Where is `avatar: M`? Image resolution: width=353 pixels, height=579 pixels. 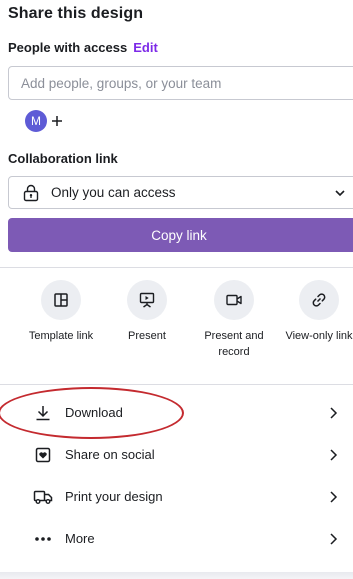
avatar: M is located at coordinates (36, 121).